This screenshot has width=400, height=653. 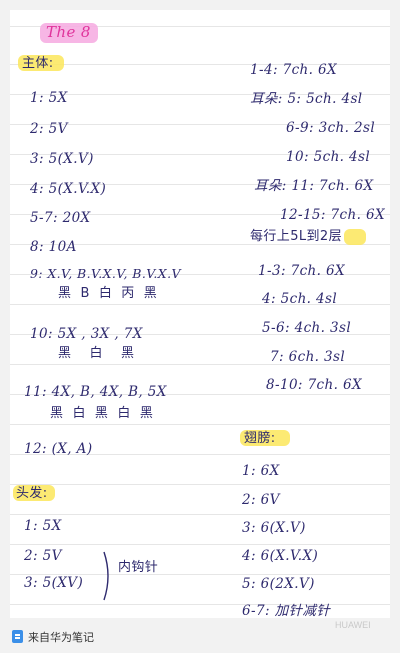 I want to click on pattern-row-colors: 黑 白 黑, so click(x=96, y=353).